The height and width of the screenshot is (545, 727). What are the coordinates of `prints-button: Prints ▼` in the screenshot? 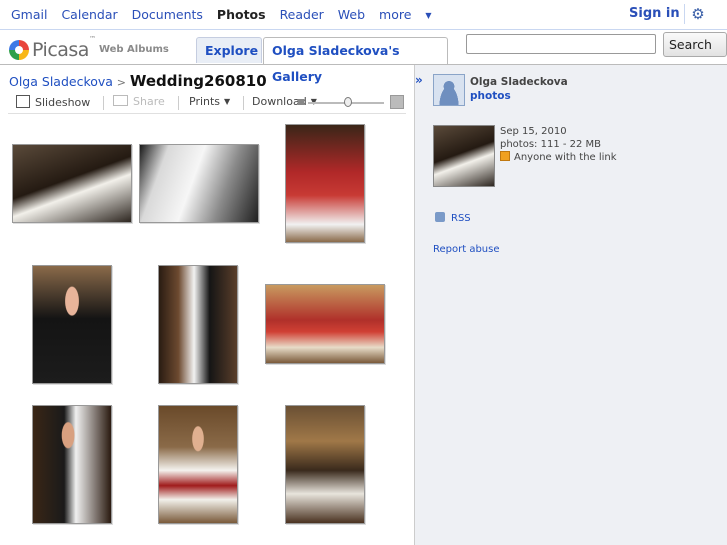 It's located at (209, 101).